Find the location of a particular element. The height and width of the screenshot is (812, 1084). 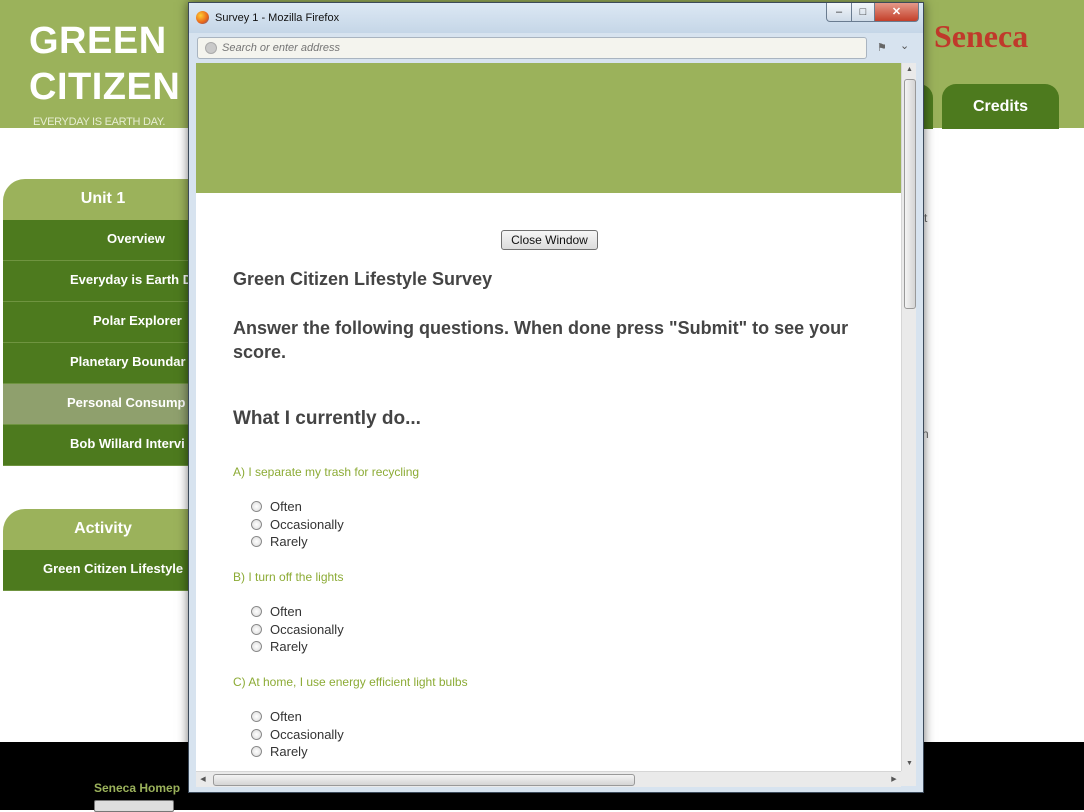

window-title: Survey 1 - Mozilla Firefox is located at coordinates (277, 18).